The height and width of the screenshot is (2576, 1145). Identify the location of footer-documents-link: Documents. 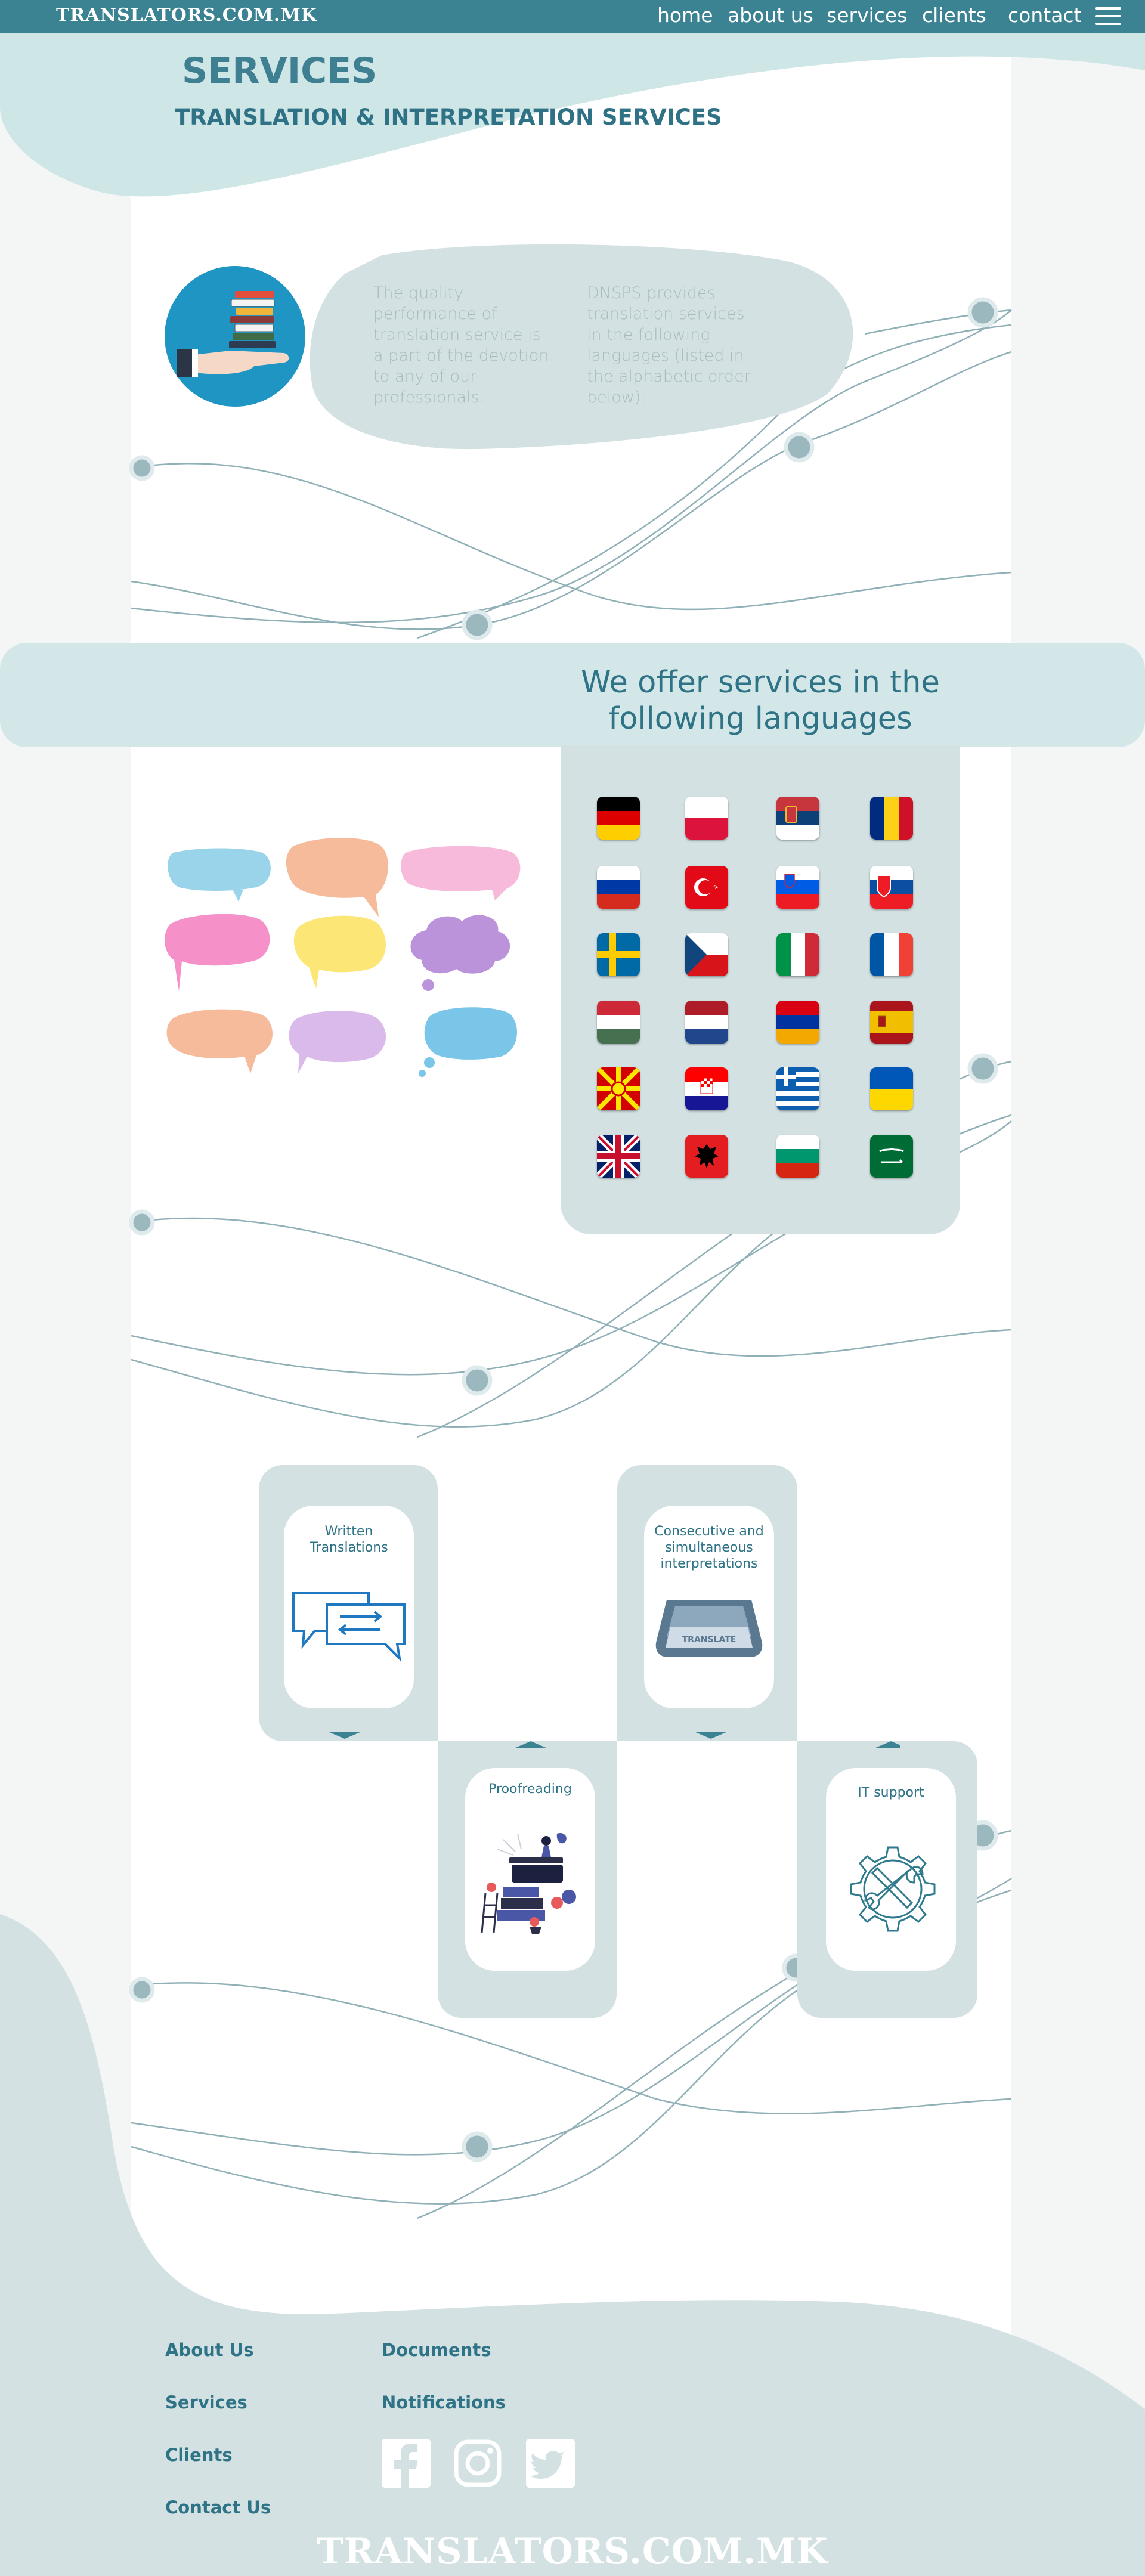
(436, 2350).